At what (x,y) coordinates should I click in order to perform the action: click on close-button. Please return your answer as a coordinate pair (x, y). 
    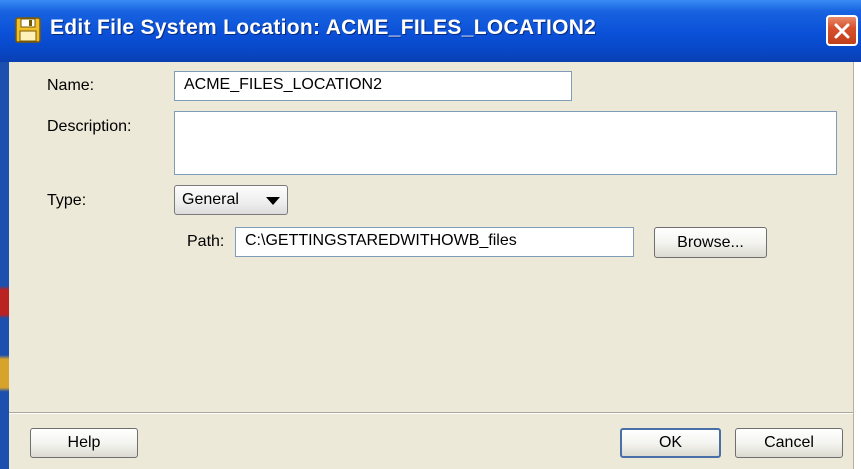
    Looking at the image, I should click on (842, 30).